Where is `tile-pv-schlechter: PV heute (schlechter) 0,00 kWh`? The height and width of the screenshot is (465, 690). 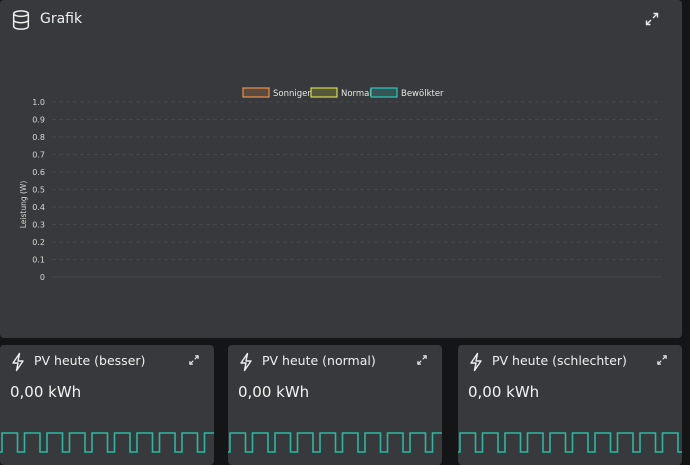 tile-pv-schlechter: PV heute (schlechter) 0,00 kWh is located at coordinates (570, 405).